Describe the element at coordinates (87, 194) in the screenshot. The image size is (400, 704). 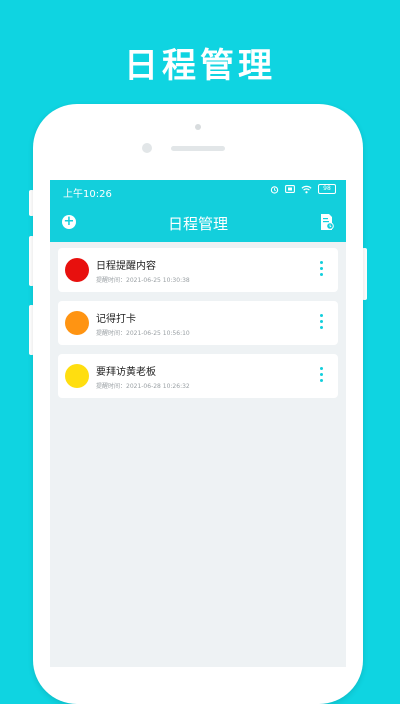
I see `status-time: 上午10:26` at that location.